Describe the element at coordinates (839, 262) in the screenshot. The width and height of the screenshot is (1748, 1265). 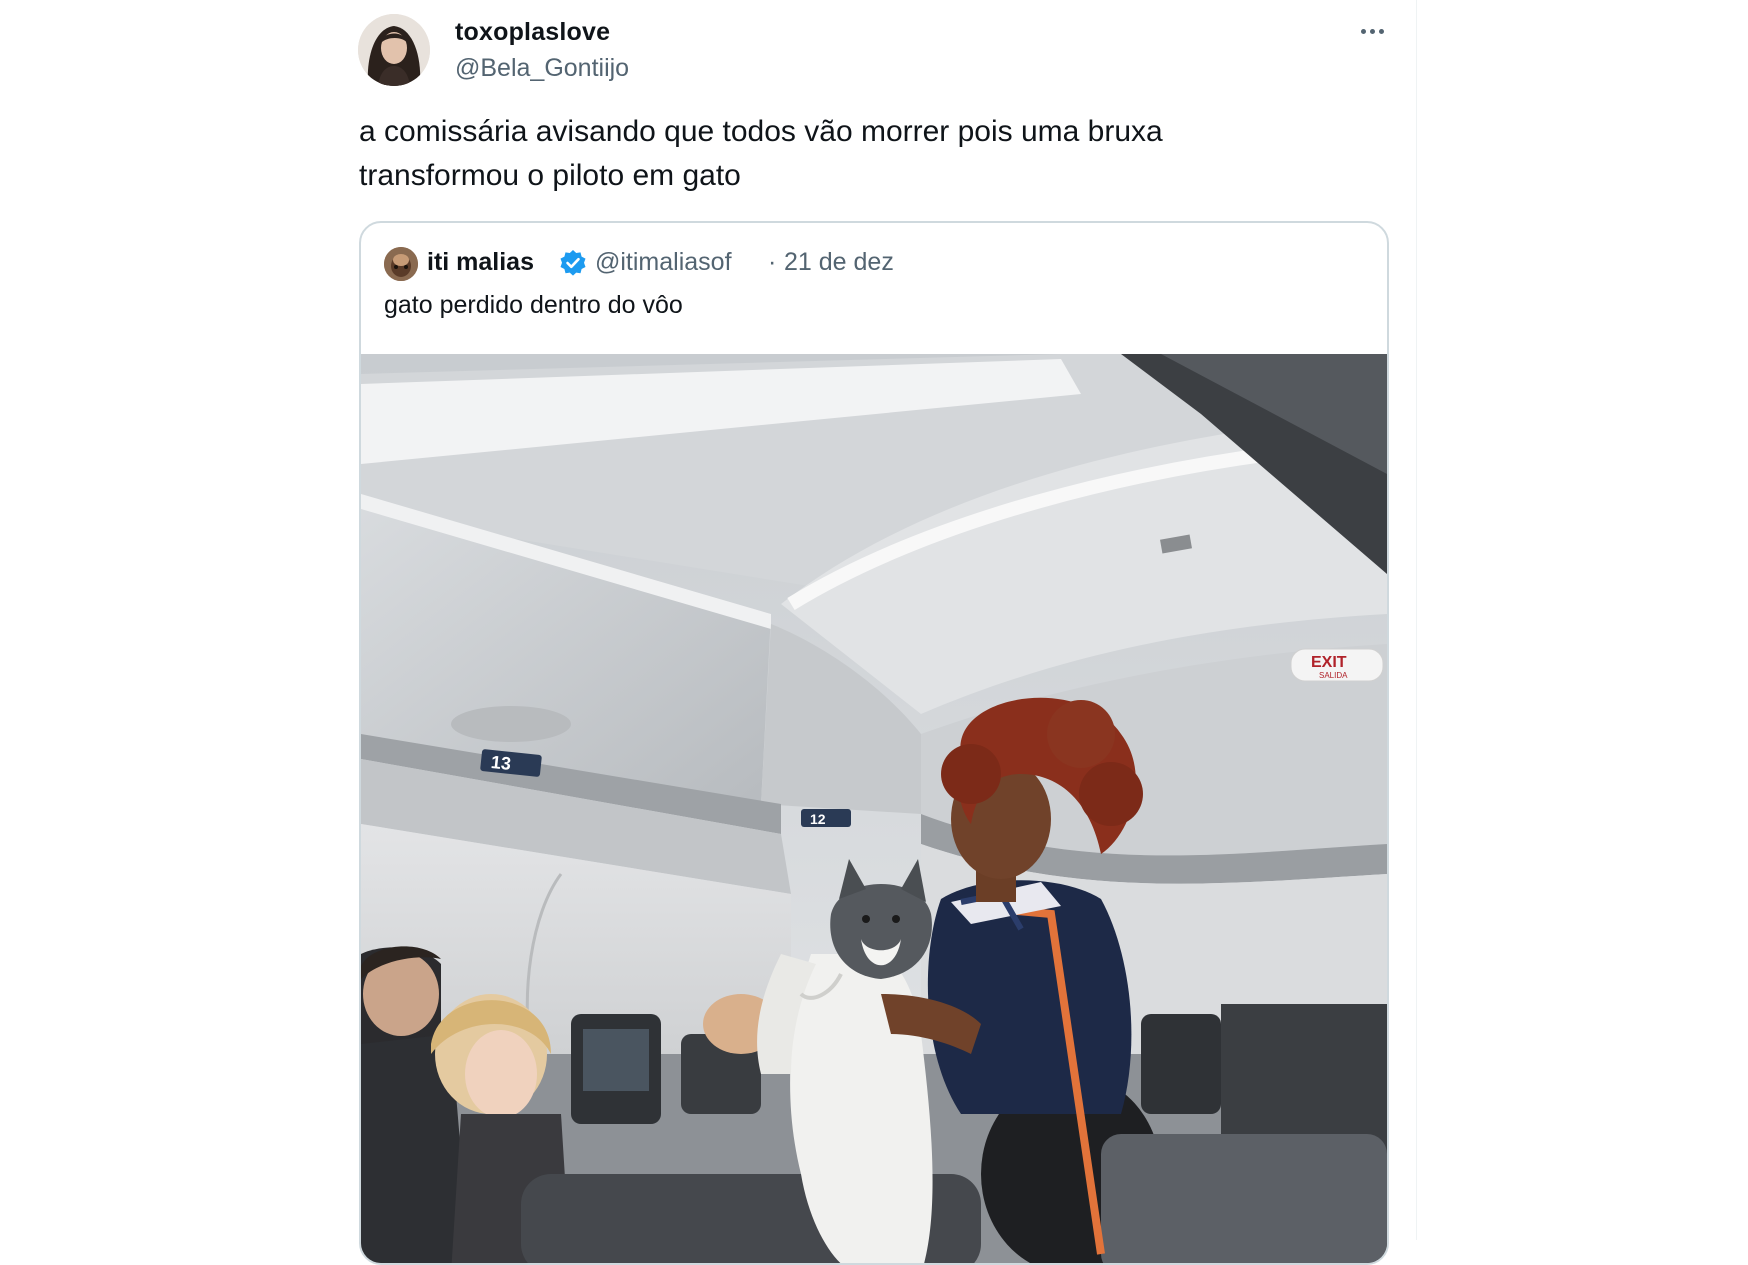
I see `quoted-tweet-date: 21 de dez` at that location.